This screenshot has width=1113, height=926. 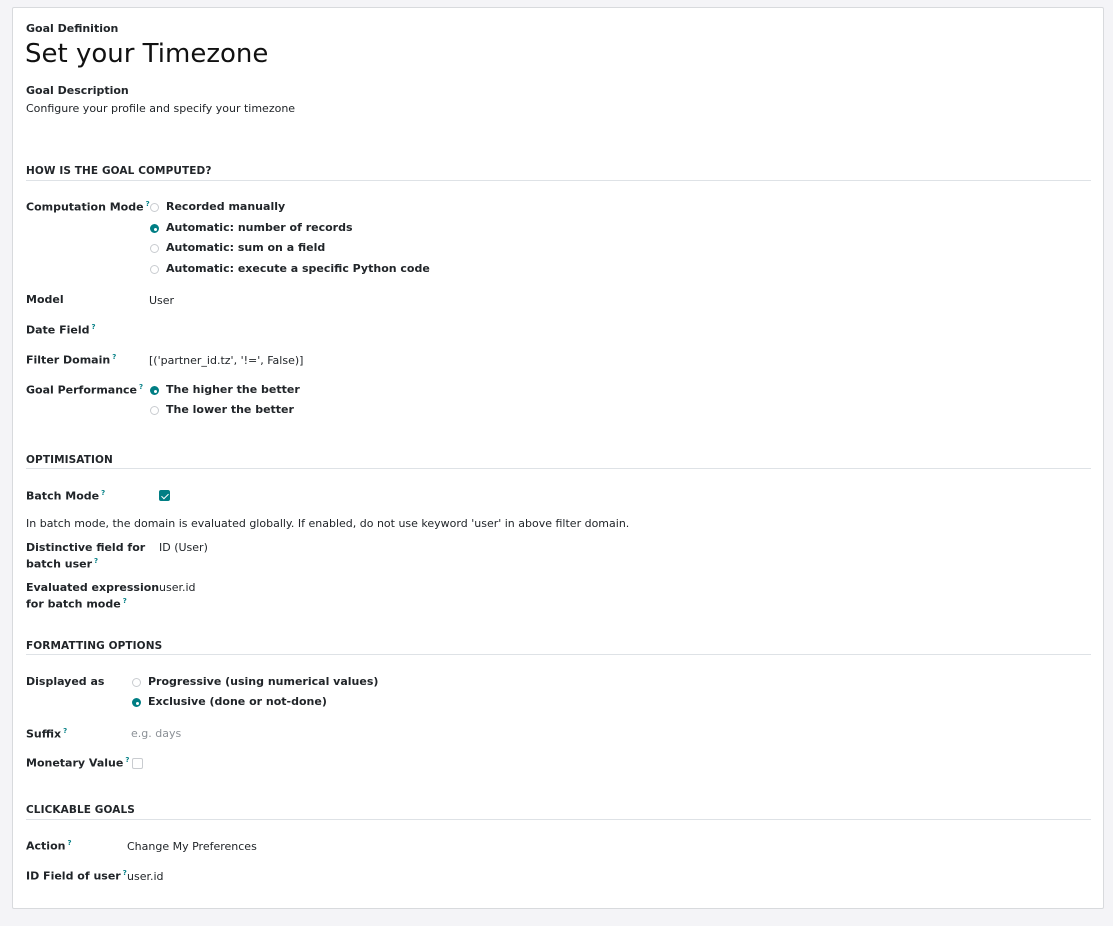 I want to click on option-progressive: Progressive (using numerical values), so click(x=263, y=681).